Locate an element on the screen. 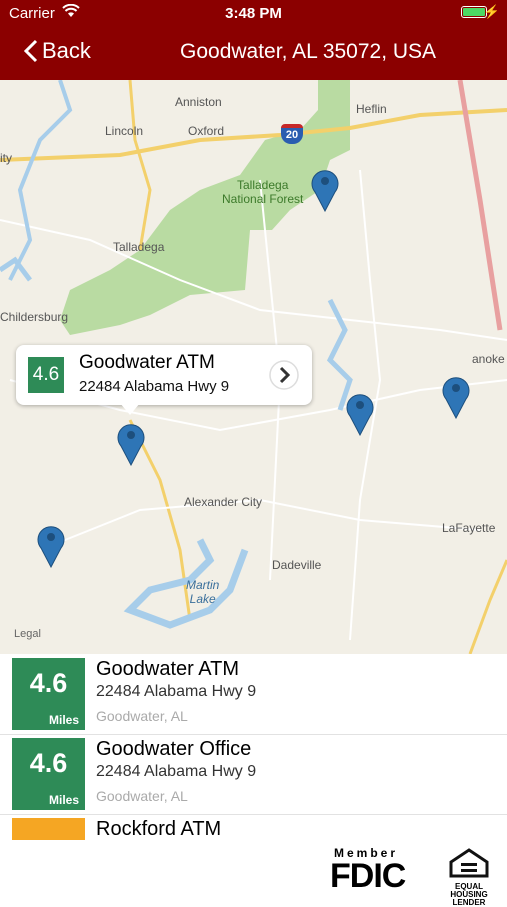  lender-text: EQUAL HOUSING LENDER is located at coordinates (469, 894).